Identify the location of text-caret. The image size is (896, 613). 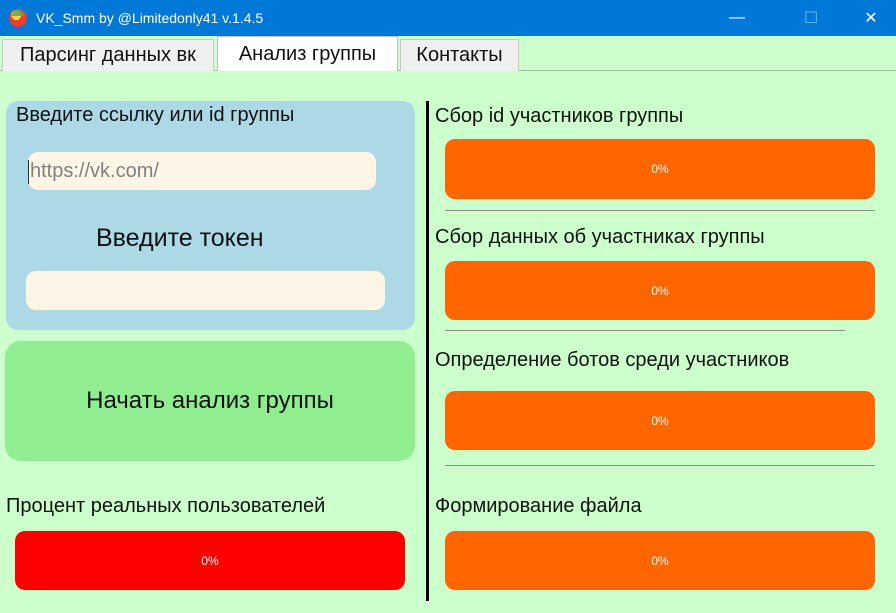
(28, 172).